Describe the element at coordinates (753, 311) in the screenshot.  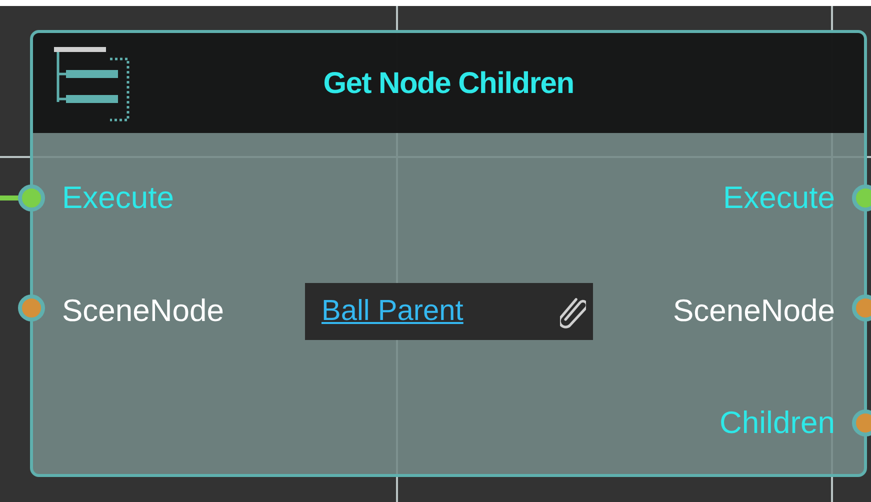
I see `output-label: SceneNode` at that location.